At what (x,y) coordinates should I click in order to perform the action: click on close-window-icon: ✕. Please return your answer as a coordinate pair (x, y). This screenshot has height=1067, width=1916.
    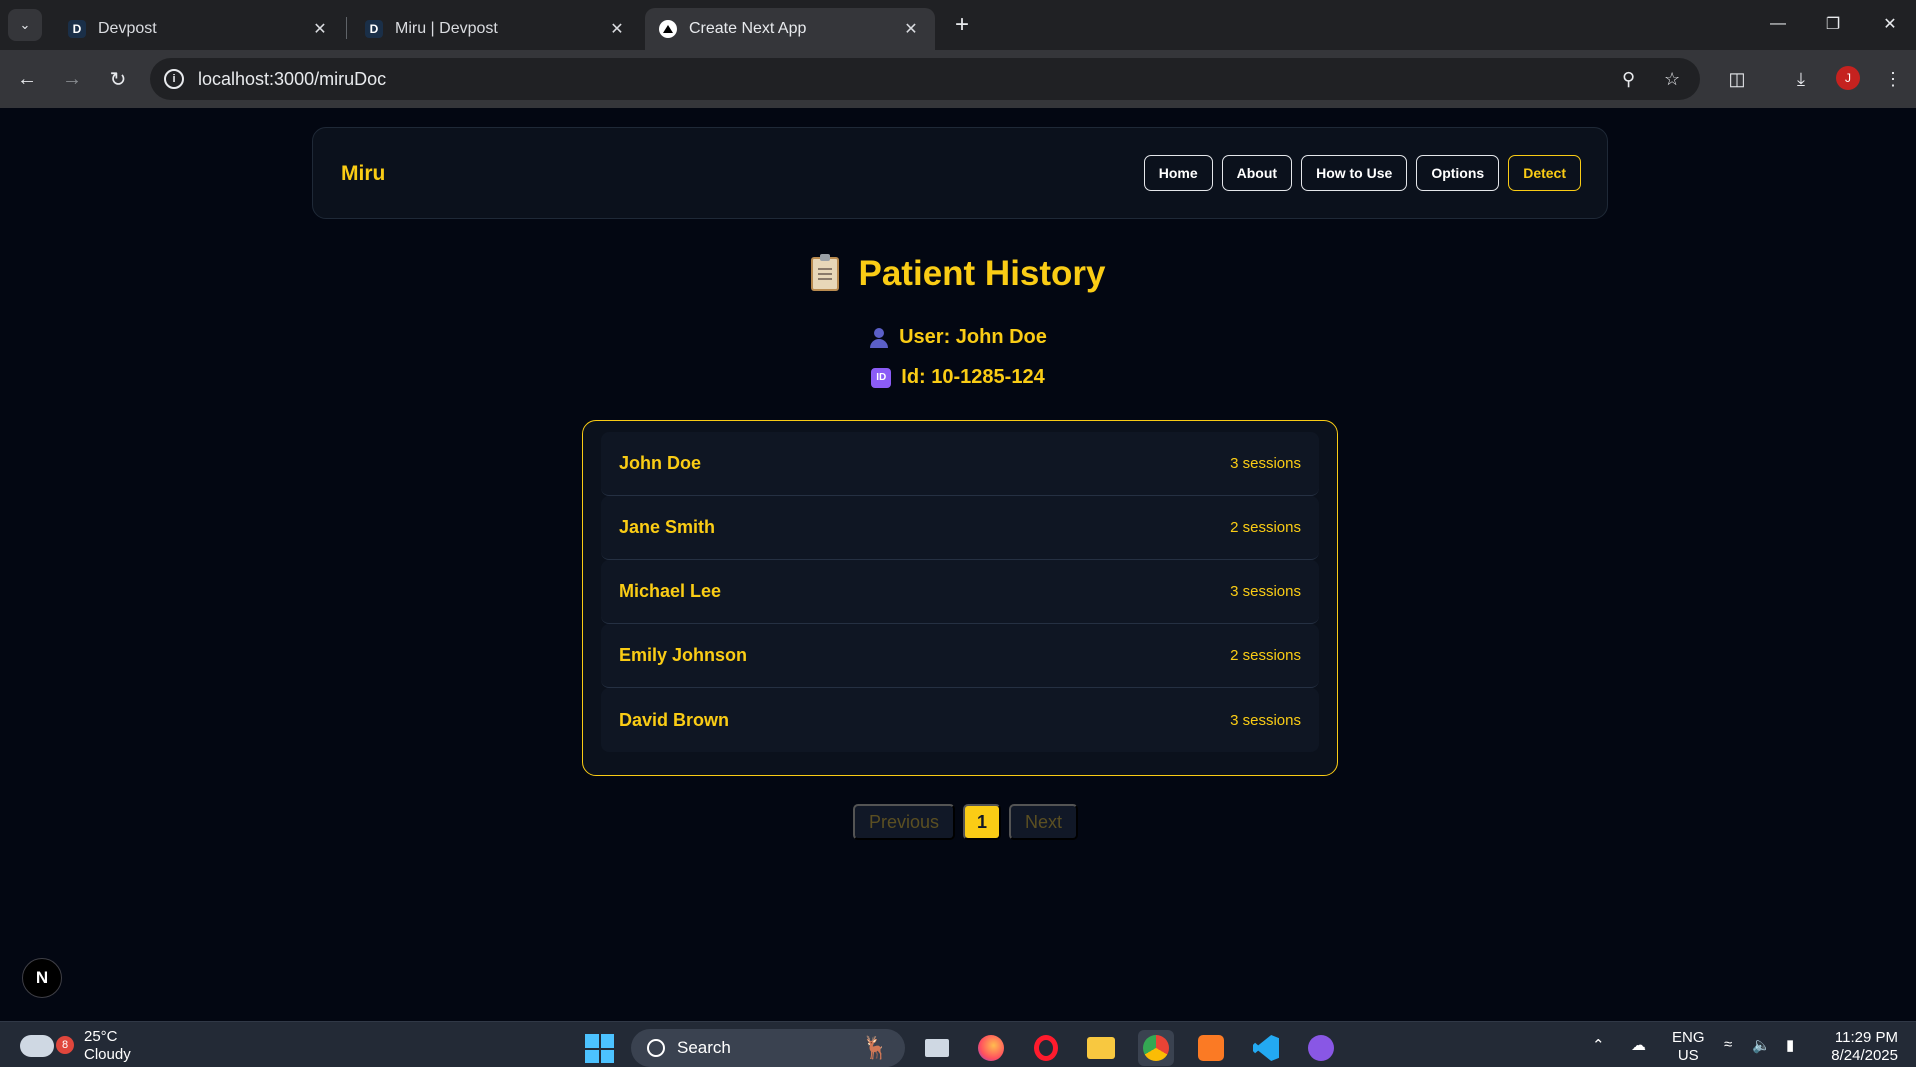
    Looking at the image, I should click on (1890, 24).